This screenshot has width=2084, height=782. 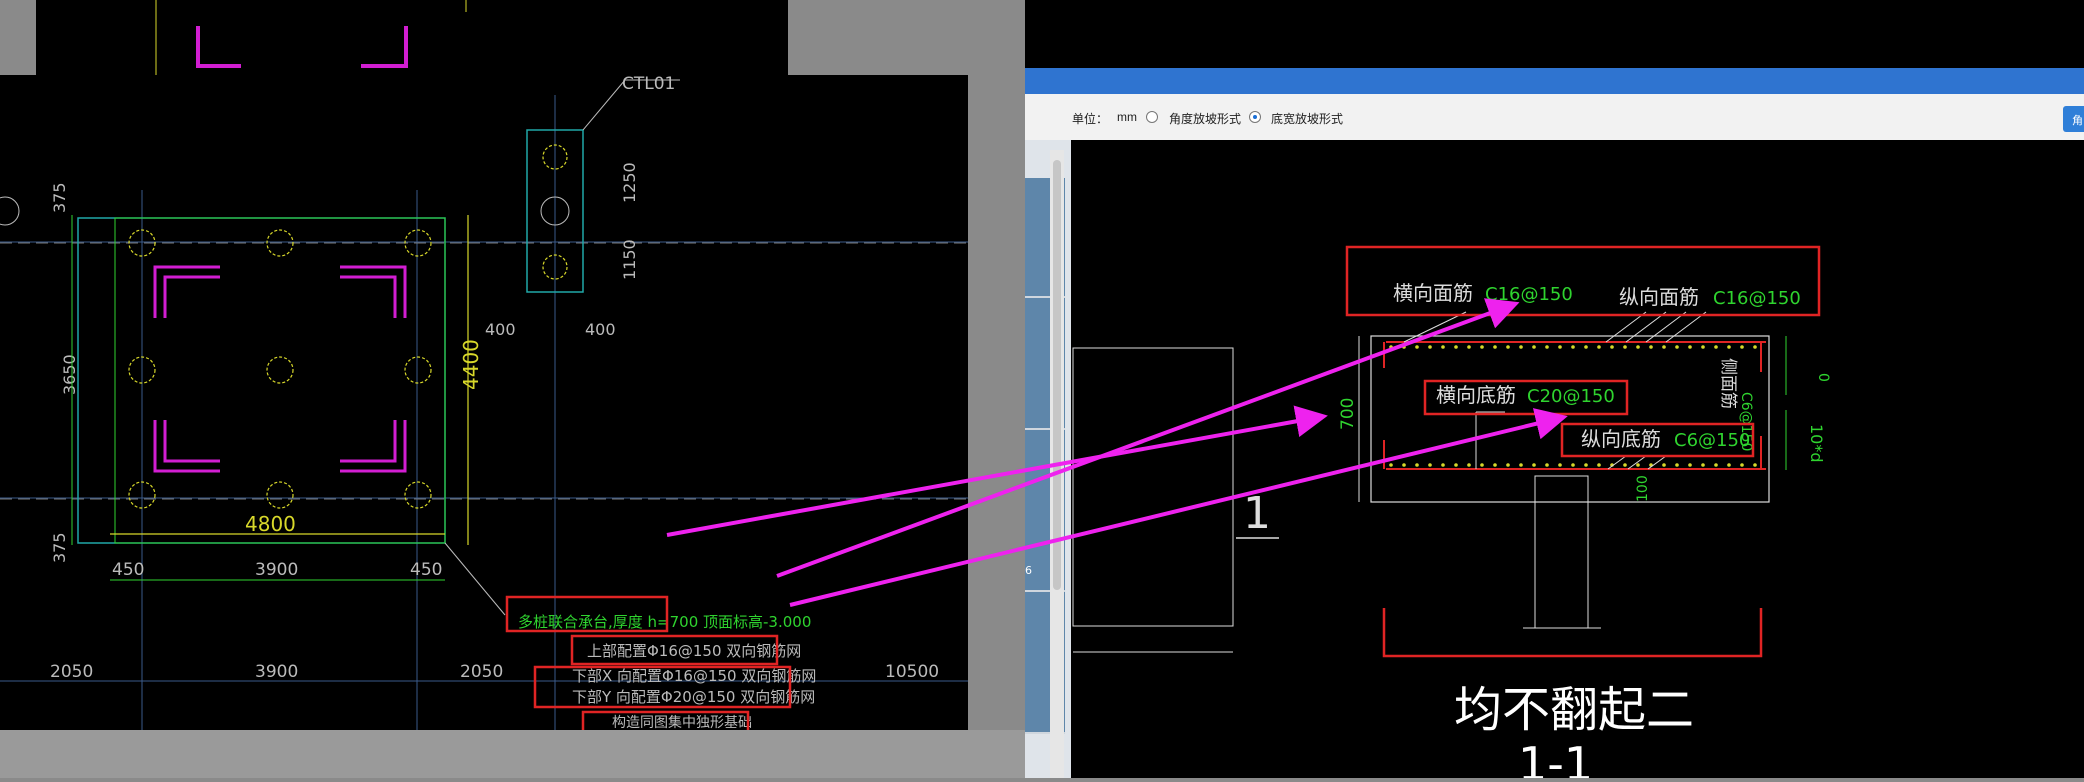 I want to click on arrow-to-bottom-rebar, so click(x=1178, y=507).